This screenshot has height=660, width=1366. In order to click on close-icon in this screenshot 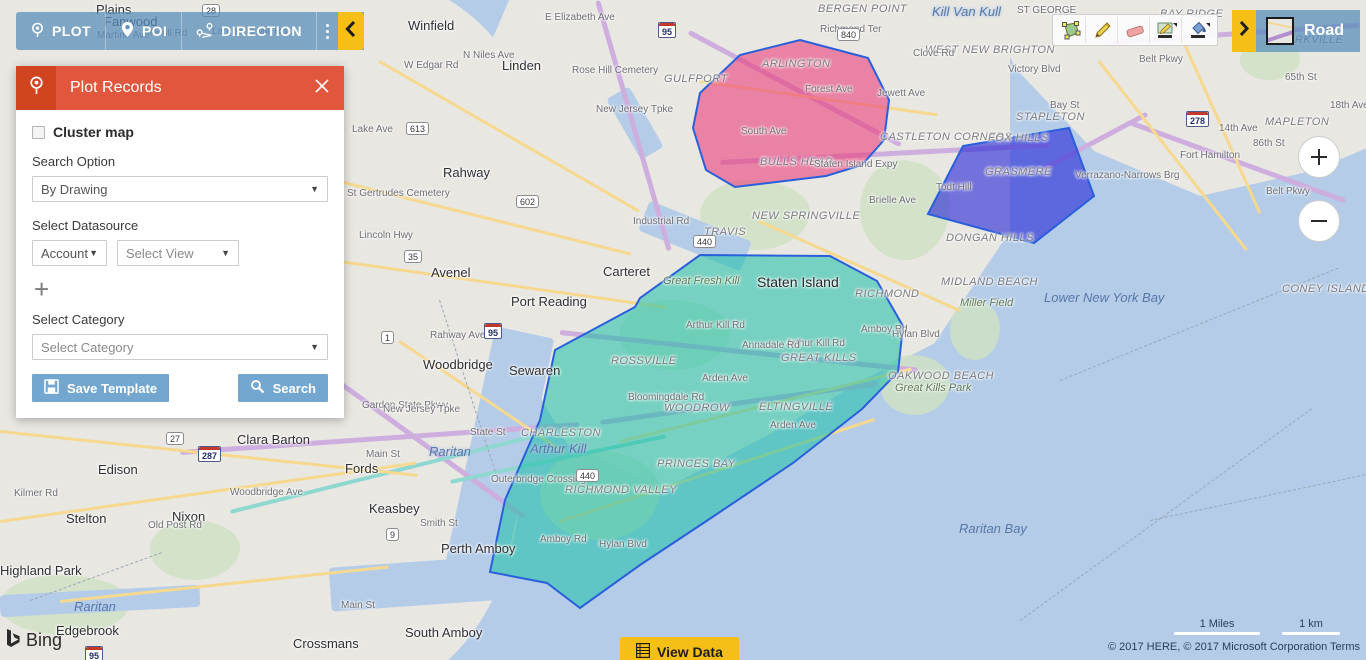, I will do `click(322, 88)`.